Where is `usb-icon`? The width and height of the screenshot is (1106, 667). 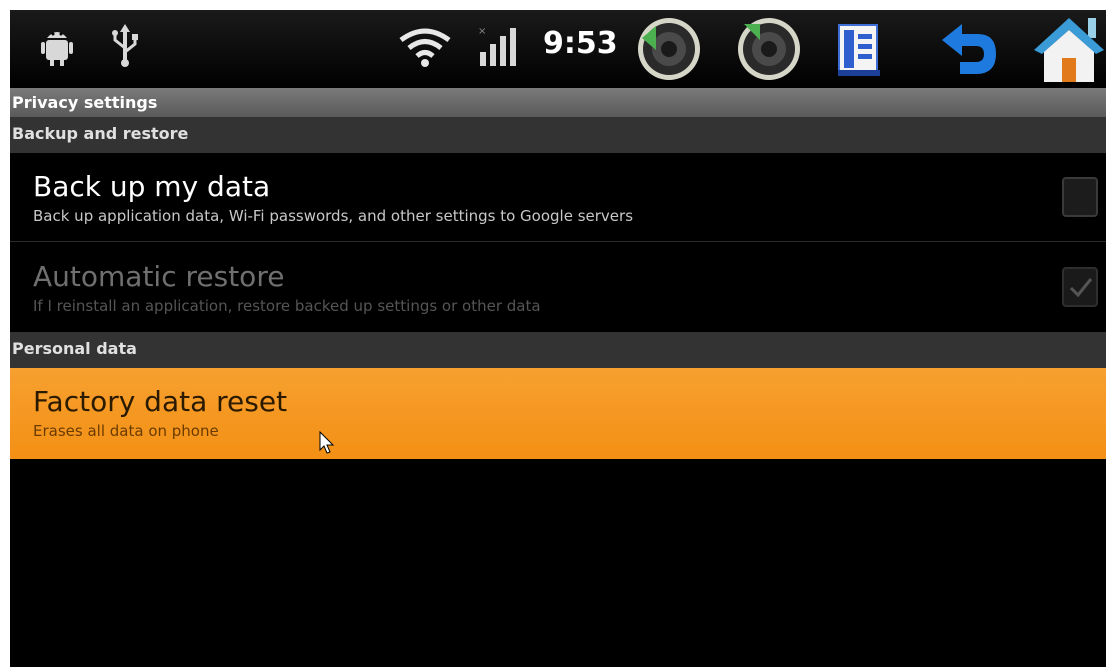 usb-icon is located at coordinates (125, 45).